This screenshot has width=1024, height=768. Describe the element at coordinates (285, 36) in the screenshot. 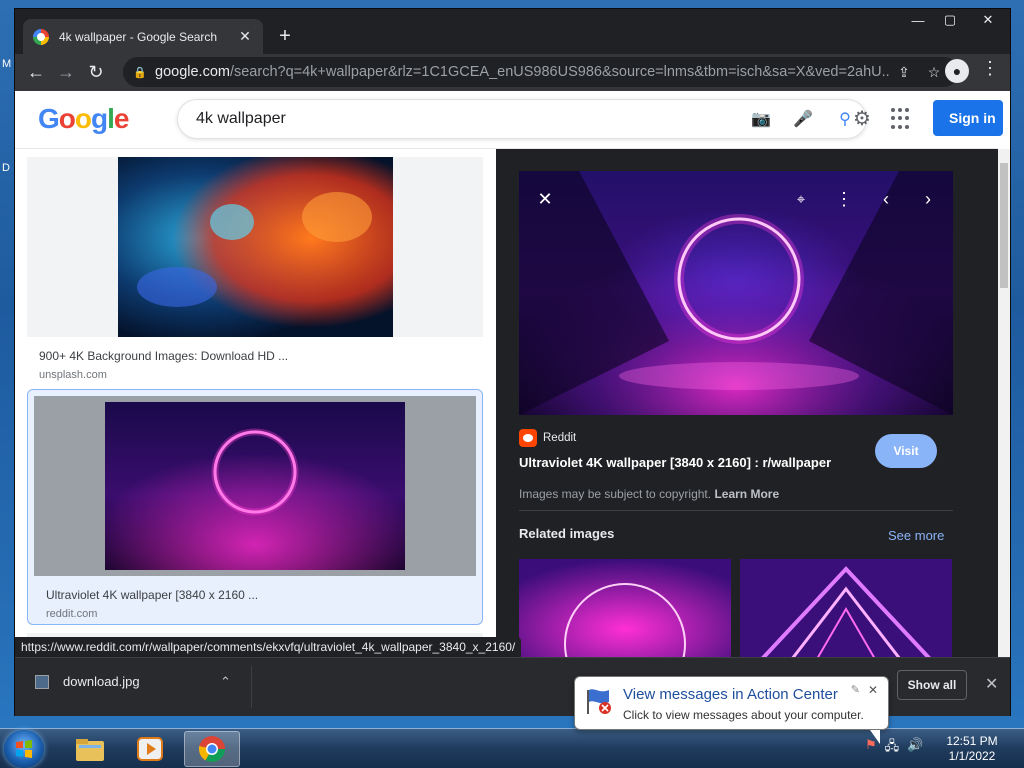

I see `new-tab-button: +` at that location.